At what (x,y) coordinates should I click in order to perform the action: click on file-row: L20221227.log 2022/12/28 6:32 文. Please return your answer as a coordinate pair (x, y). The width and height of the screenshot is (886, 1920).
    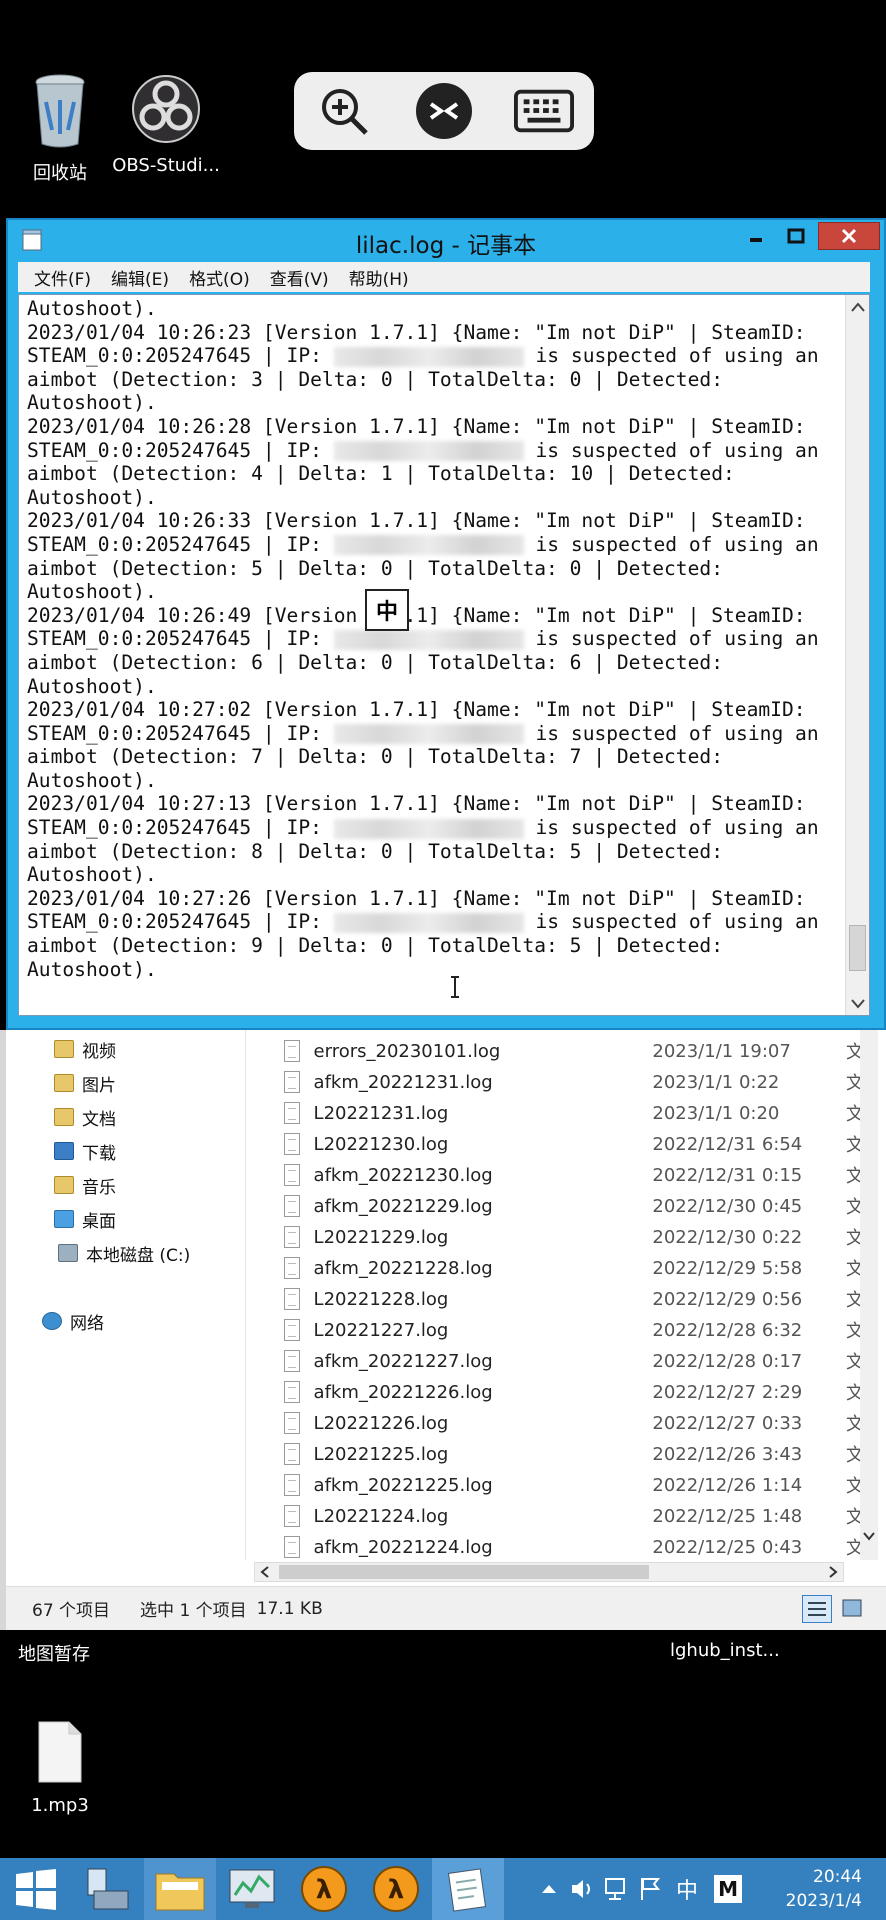
    Looking at the image, I should click on (559, 1330).